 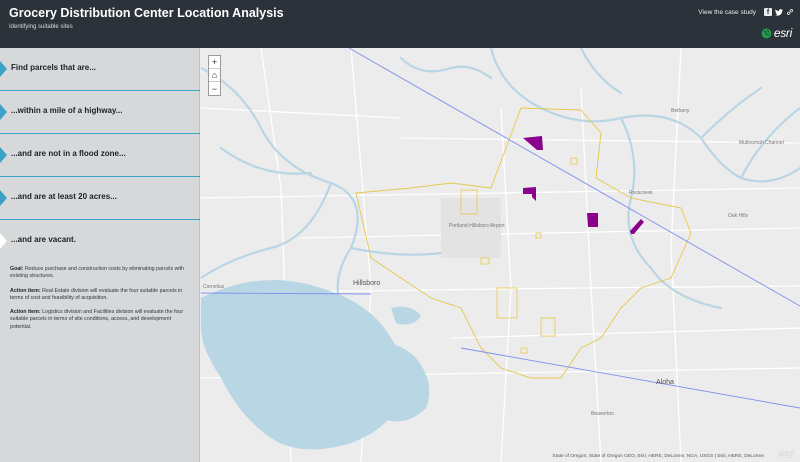 What do you see at coordinates (738, 216) in the screenshot?
I see `map-label-oak-hills: Oak Hills` at bounding box center [738, 216].